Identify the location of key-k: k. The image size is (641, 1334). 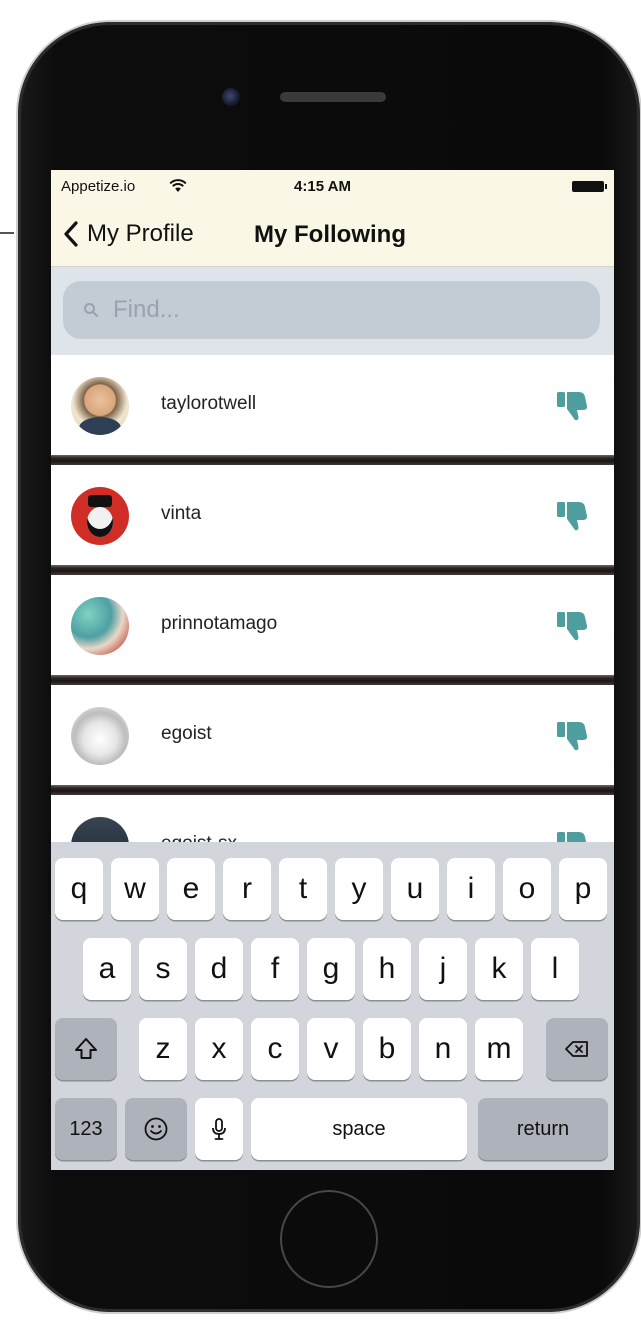
(499, 969).